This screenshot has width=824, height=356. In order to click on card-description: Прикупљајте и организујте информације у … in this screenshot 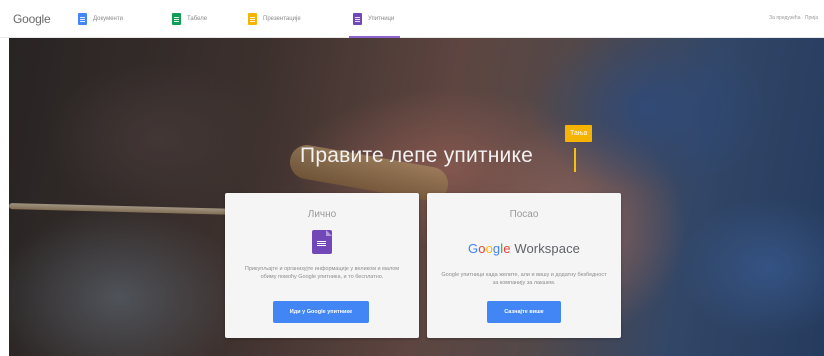, I will do `click(322, 273)`.